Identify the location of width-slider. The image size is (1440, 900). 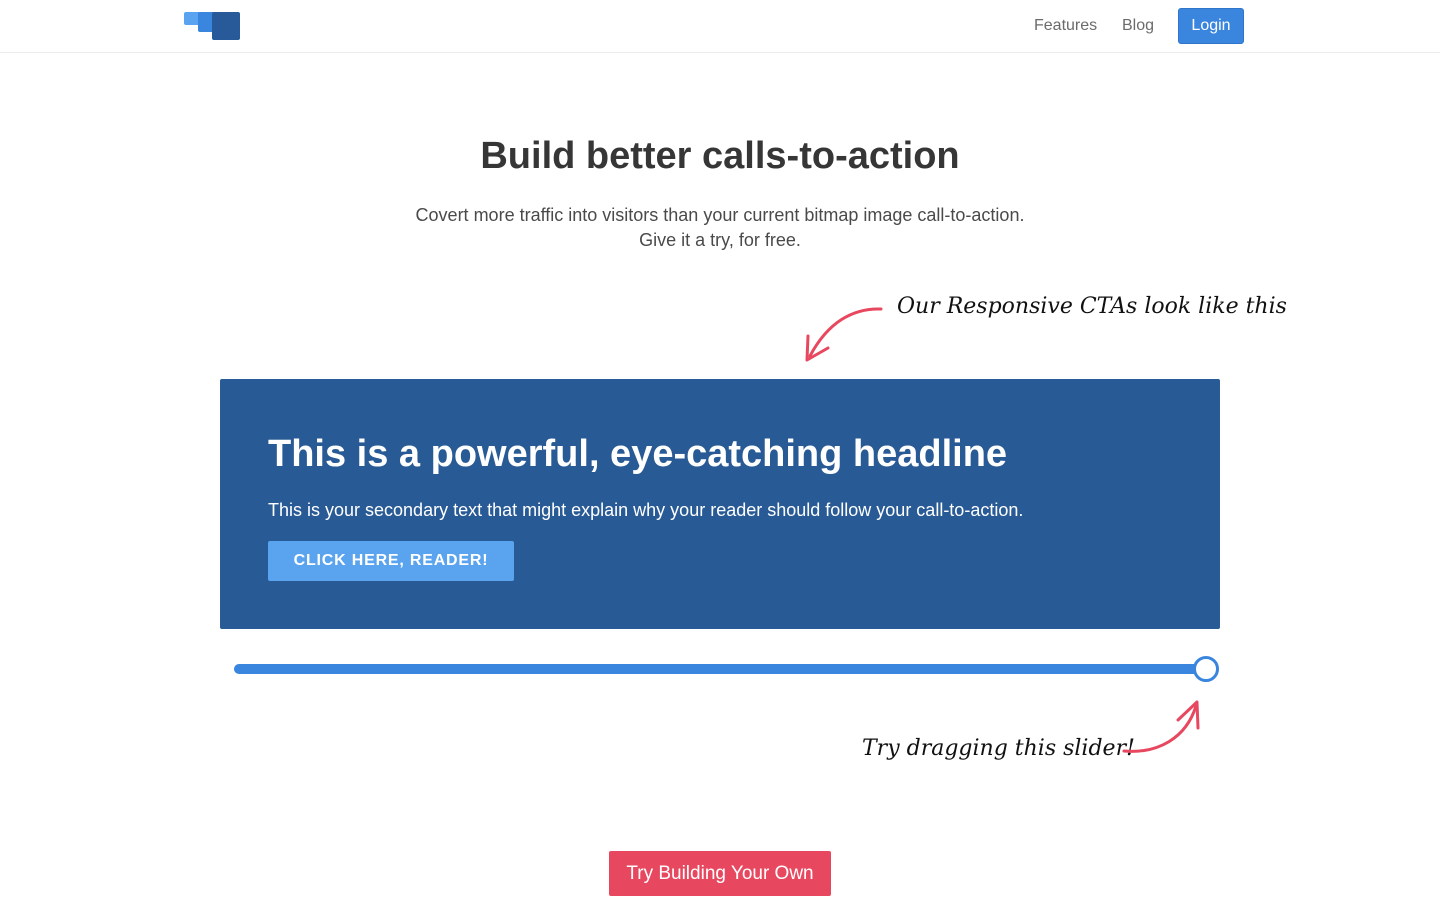
(727, 669).